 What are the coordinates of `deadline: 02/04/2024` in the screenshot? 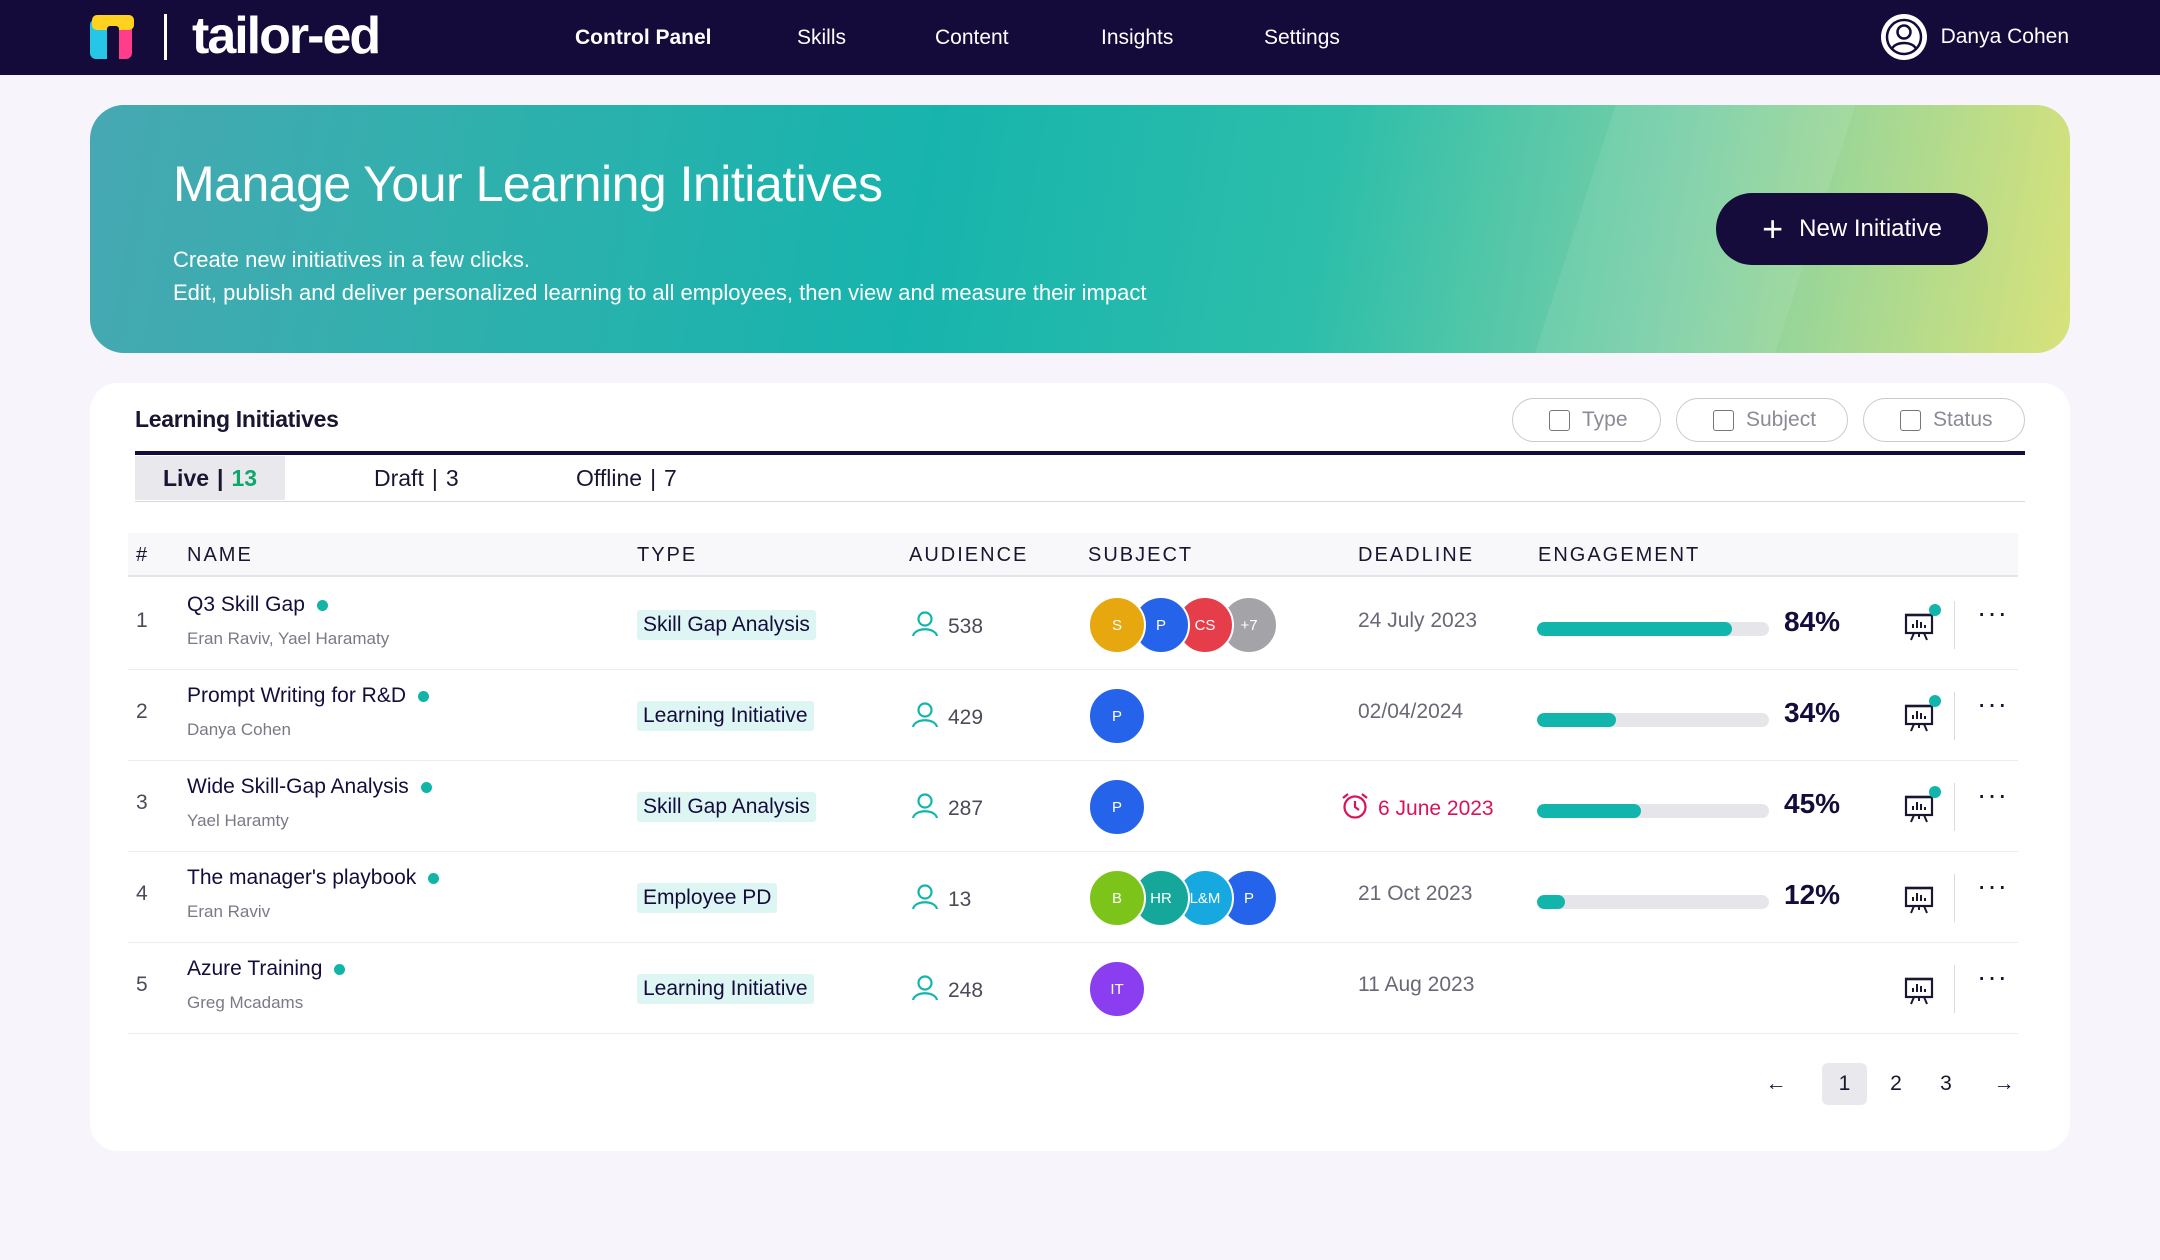 It's located at (1411, 711).